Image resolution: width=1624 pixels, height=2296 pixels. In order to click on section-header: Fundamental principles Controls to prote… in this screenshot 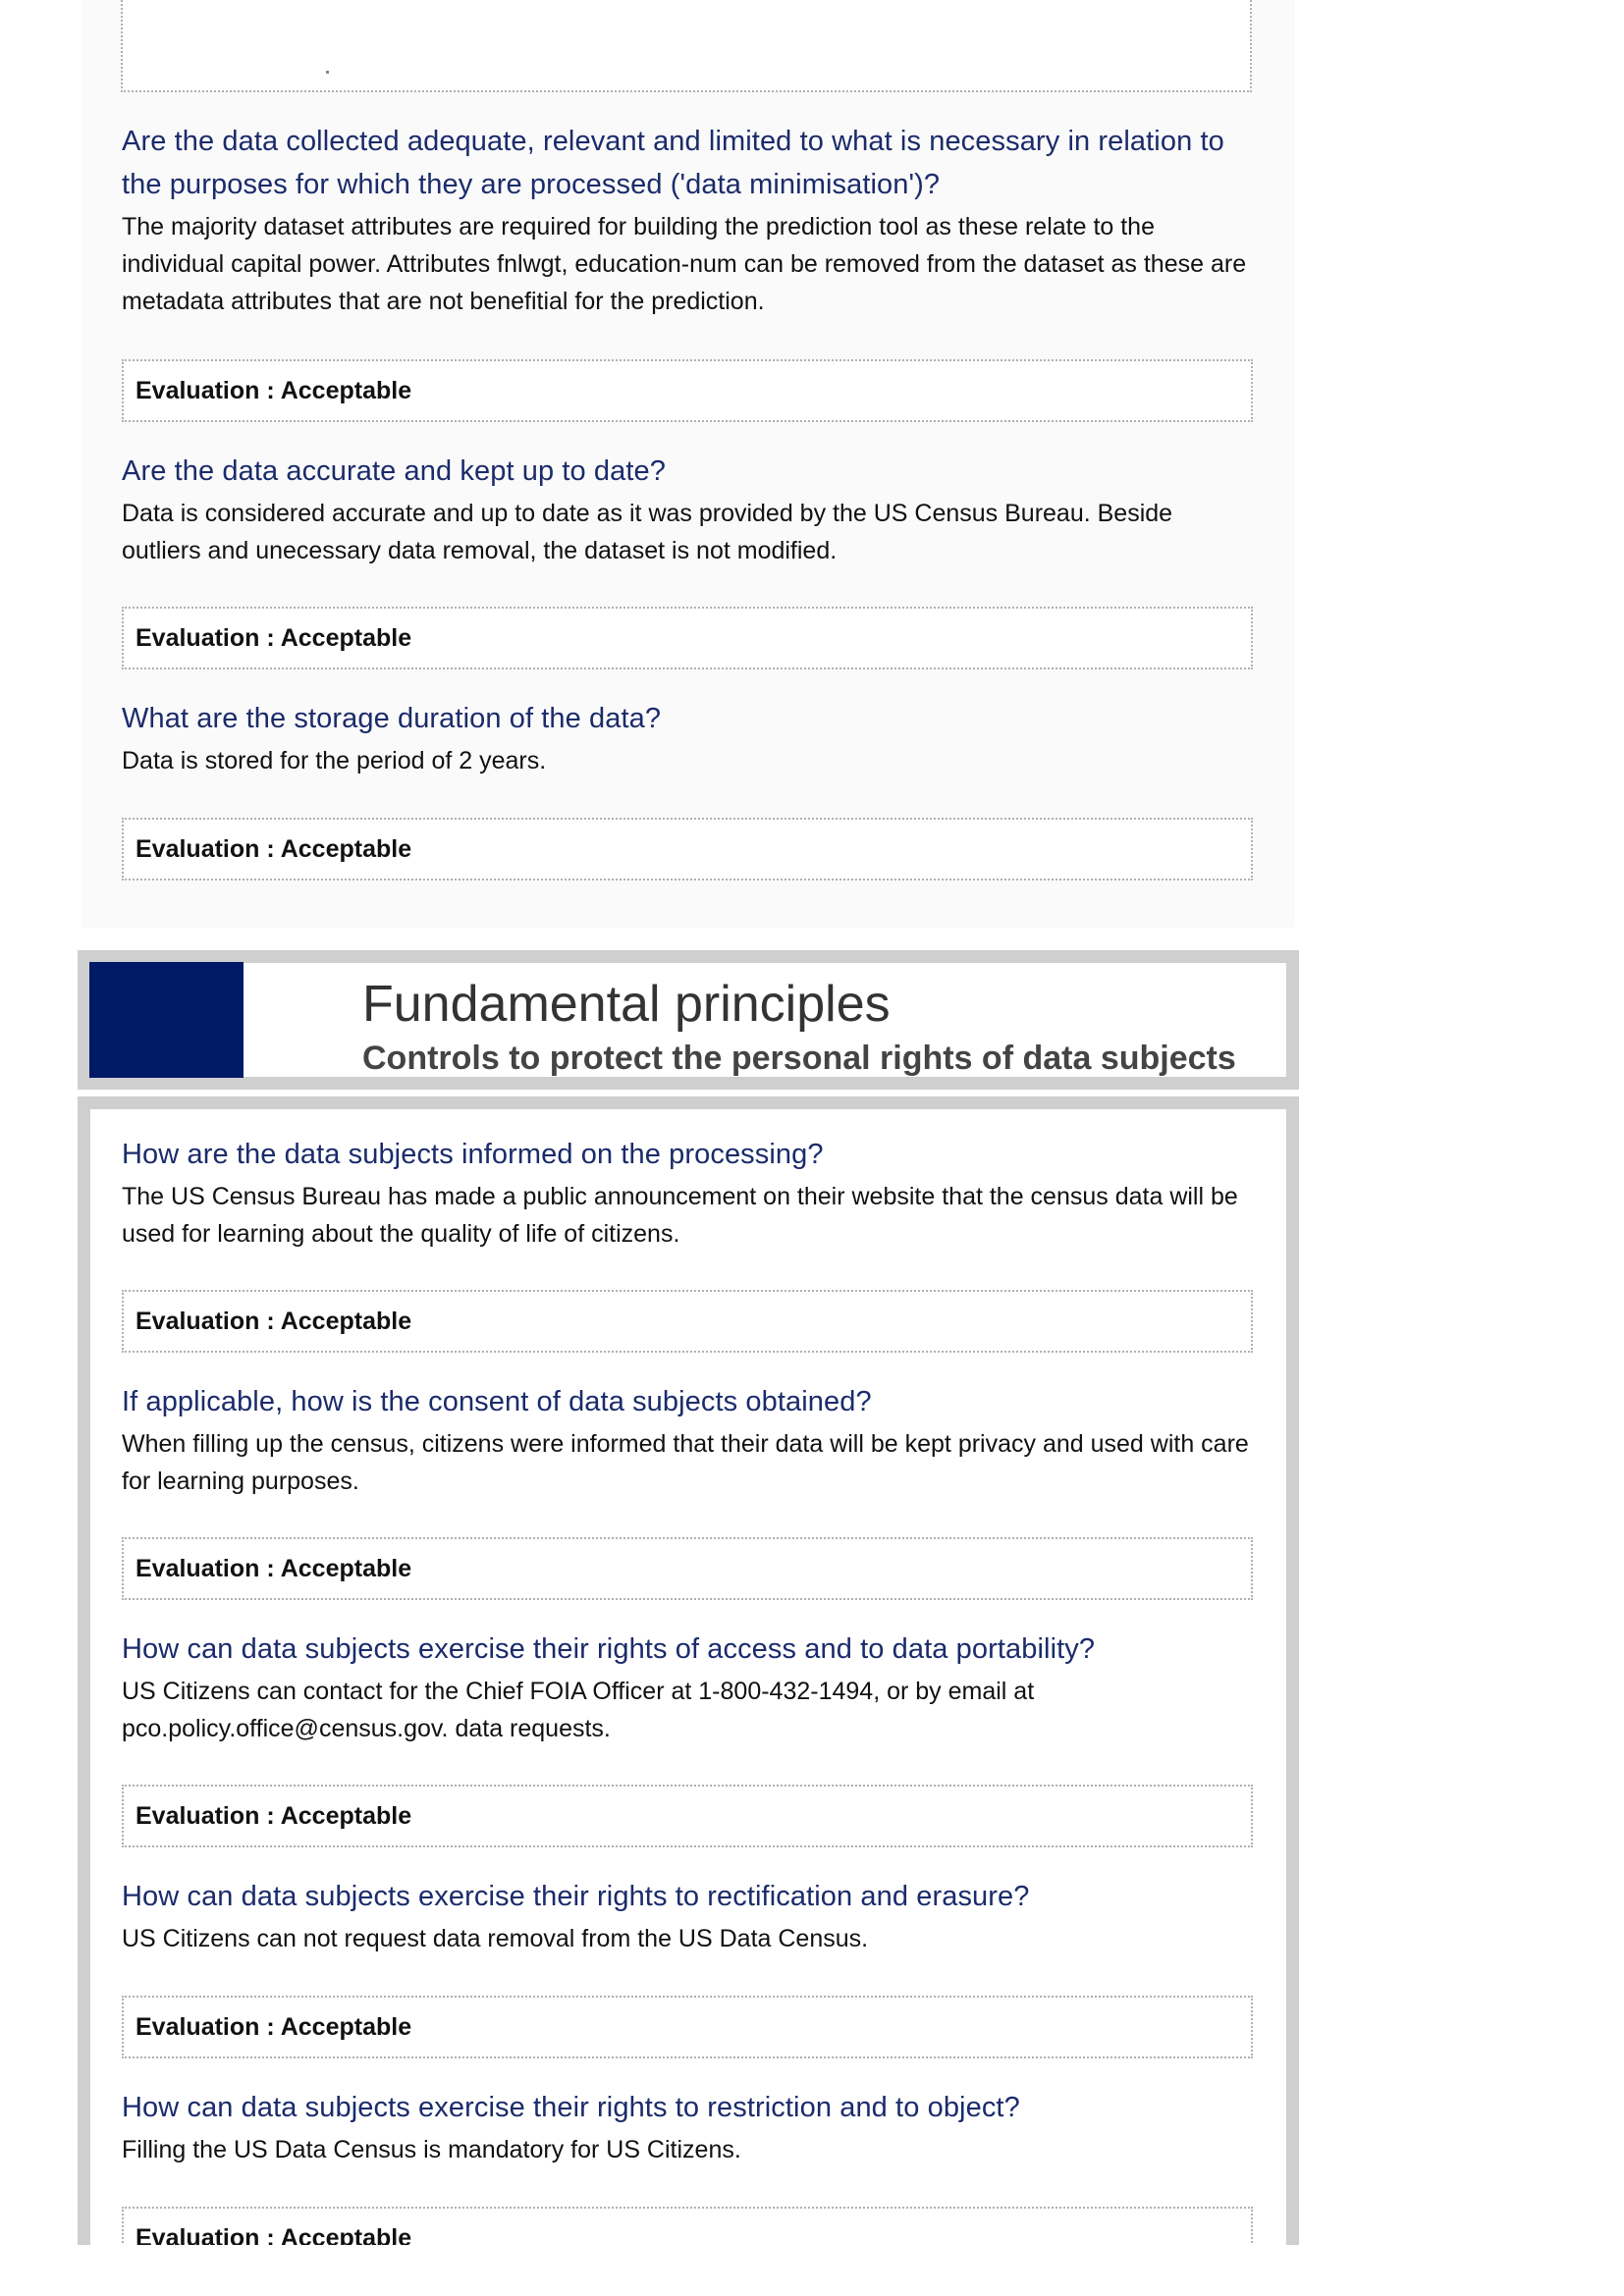, I will do `click(688, 1020)`.